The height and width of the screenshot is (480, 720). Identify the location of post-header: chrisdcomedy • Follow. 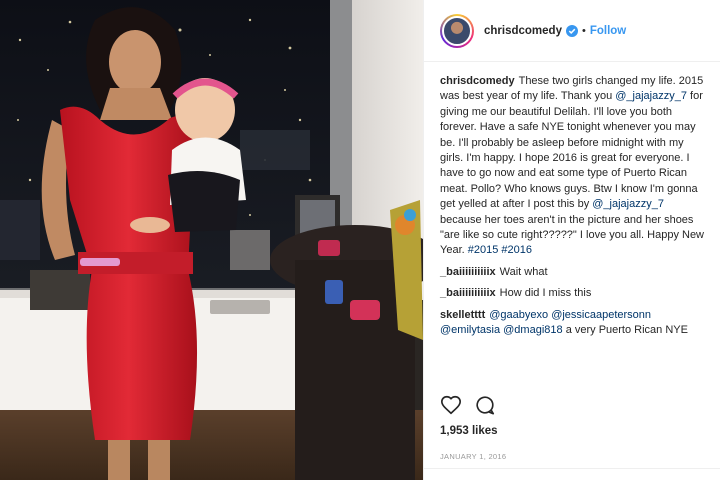
(572, 31).